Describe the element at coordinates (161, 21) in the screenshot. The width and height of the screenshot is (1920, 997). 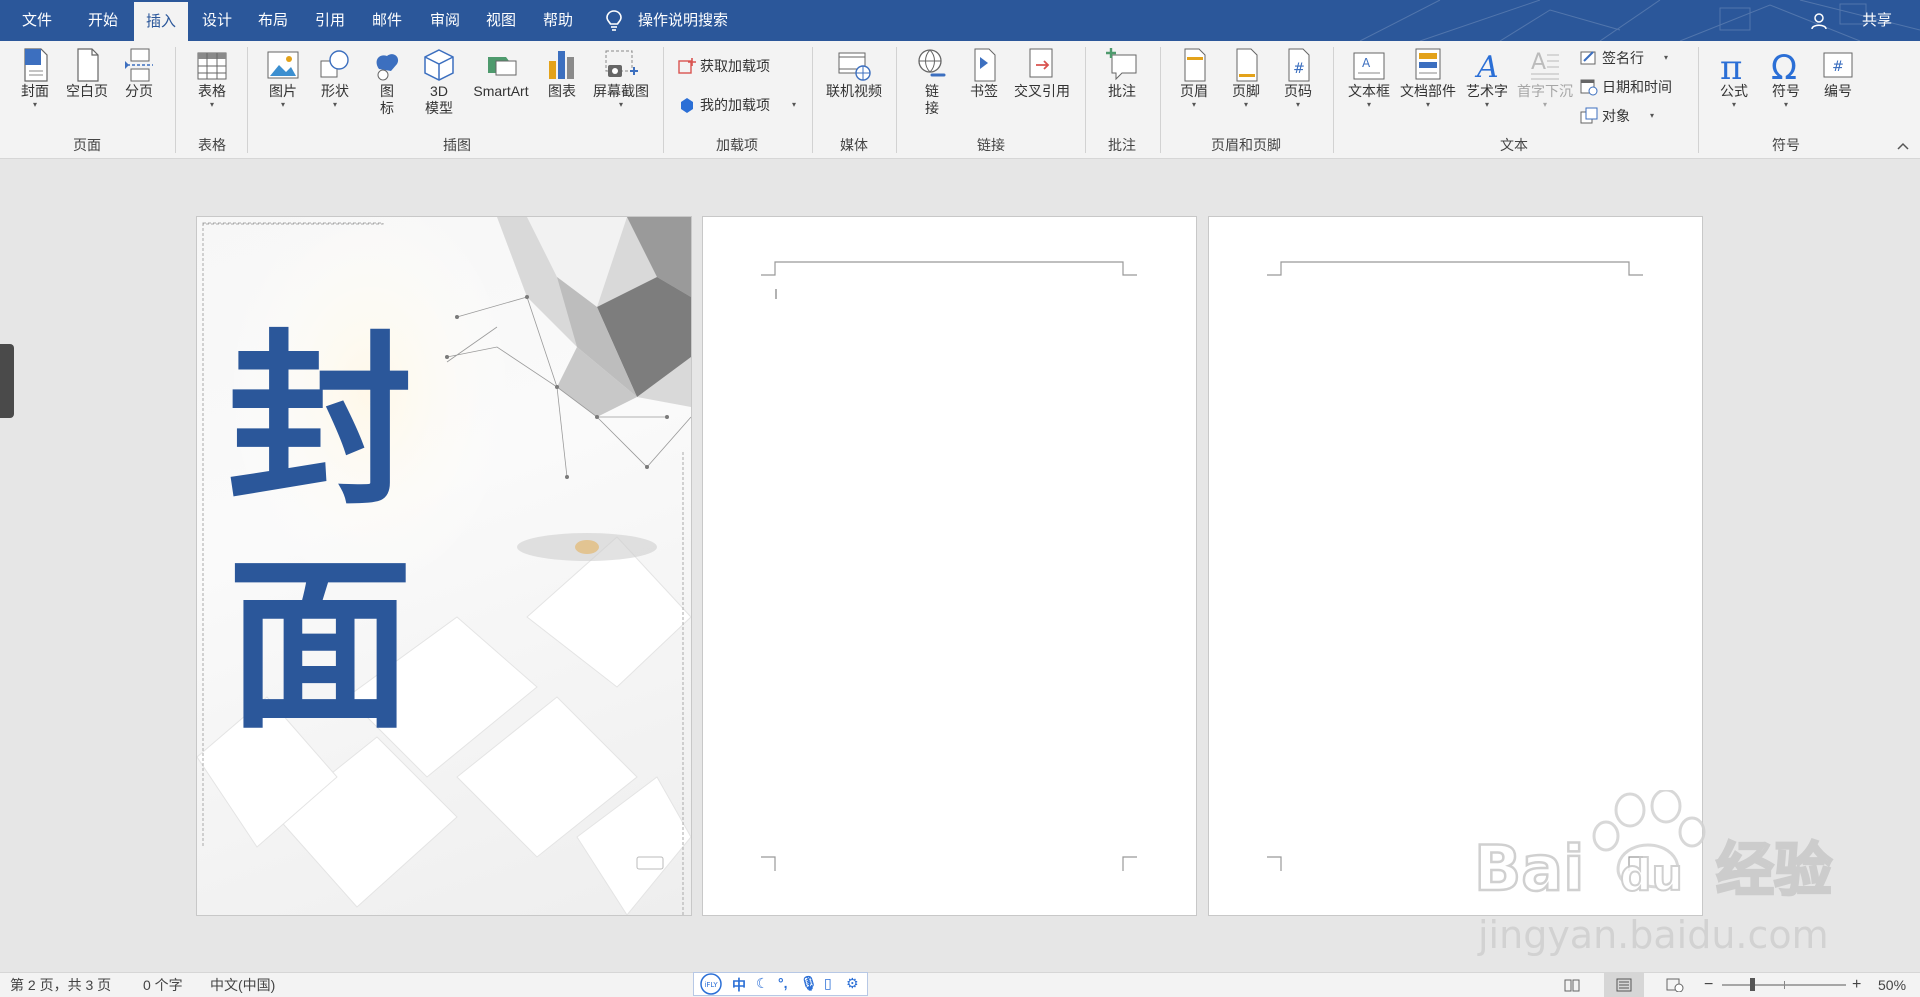
I see `tab-insert: 插入` at that location.